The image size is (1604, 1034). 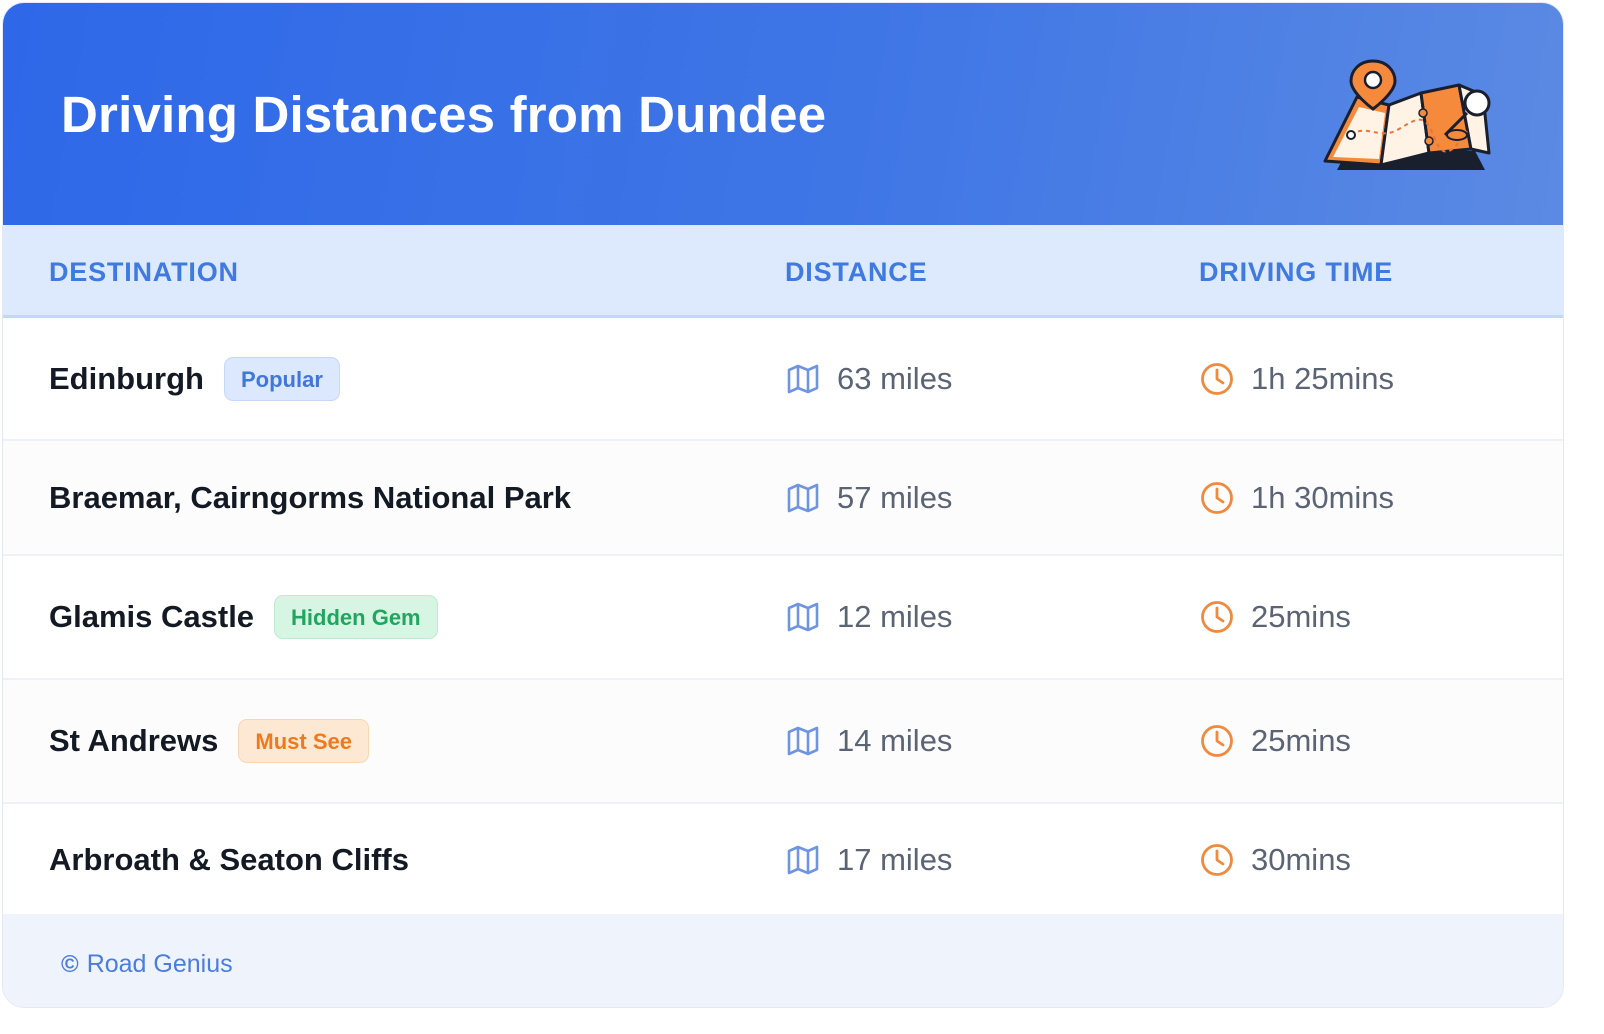 I want to click on page-title: Driving Distances from Dundee, so click(x=444, y=114).